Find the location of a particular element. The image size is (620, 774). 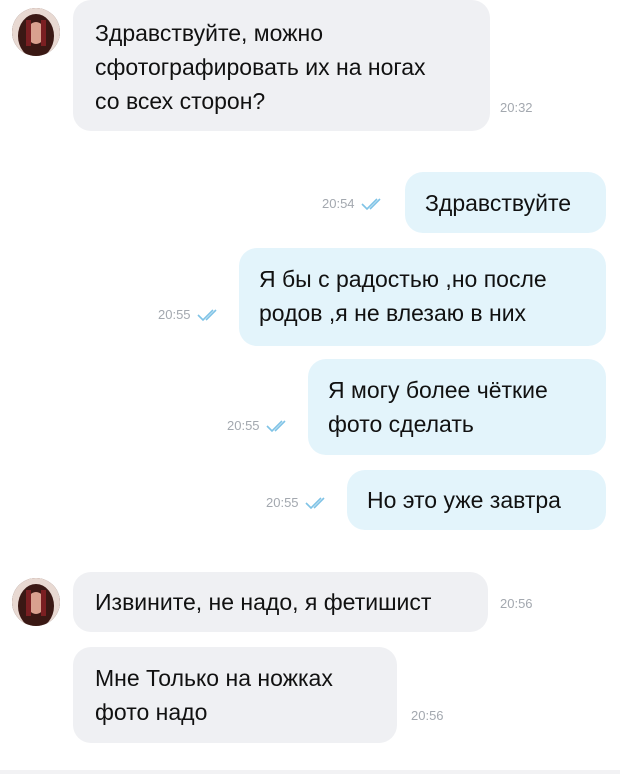

message-bubble-incoming: Мне Только на ножках фото надо is located at coordinates (235, 695).